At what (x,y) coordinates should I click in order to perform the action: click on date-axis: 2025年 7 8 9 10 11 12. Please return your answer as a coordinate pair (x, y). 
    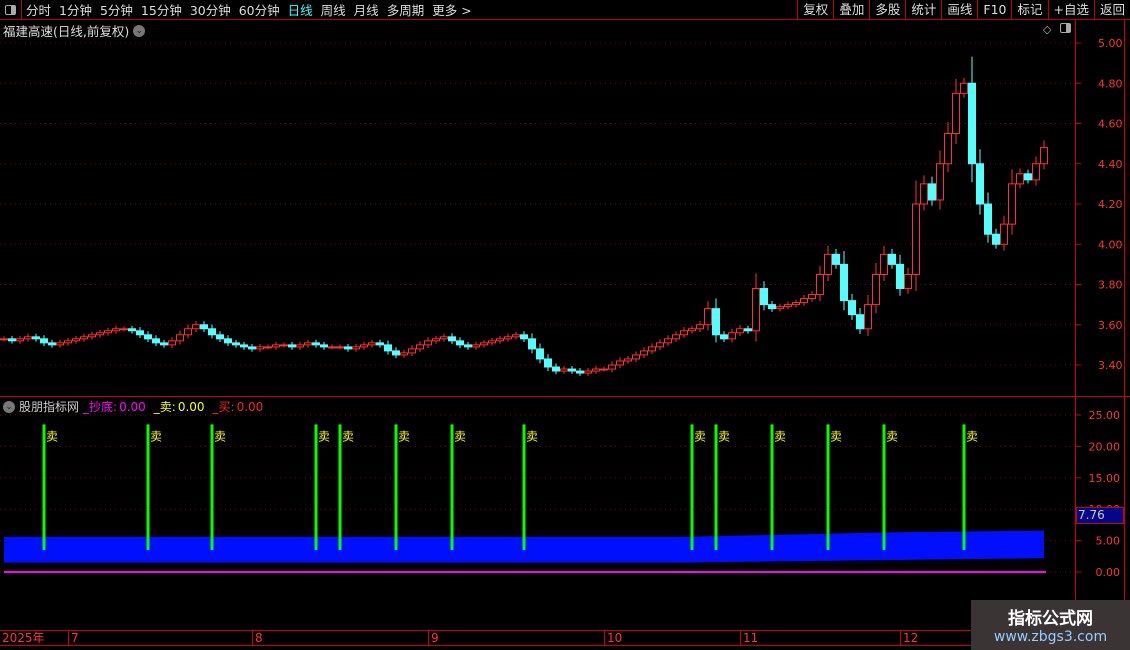
    Looking at the image, I should click on (565, 638).